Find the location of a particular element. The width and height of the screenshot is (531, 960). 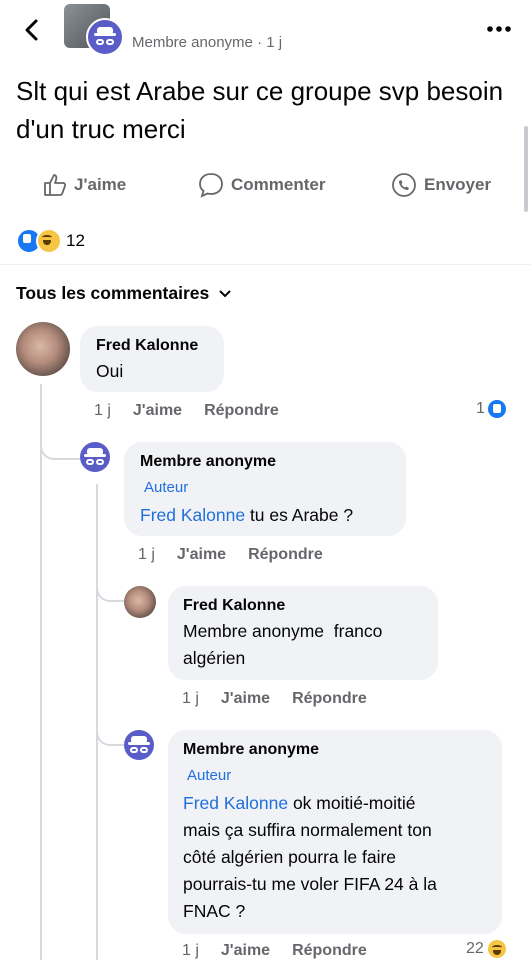

comment-text-line: Fred Kalonne ok moitié-moitié is located at coordinates (299, 803).